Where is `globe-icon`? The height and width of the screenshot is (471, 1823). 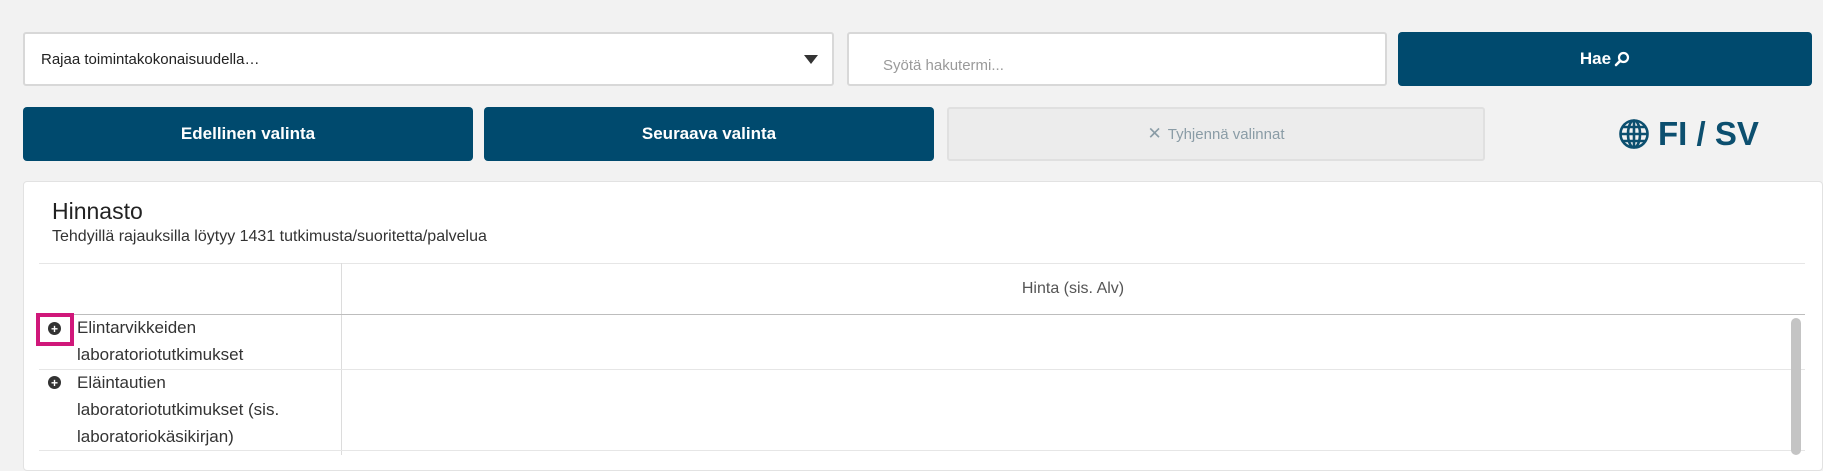 globe-icon is located at coordinates (1634, 134).